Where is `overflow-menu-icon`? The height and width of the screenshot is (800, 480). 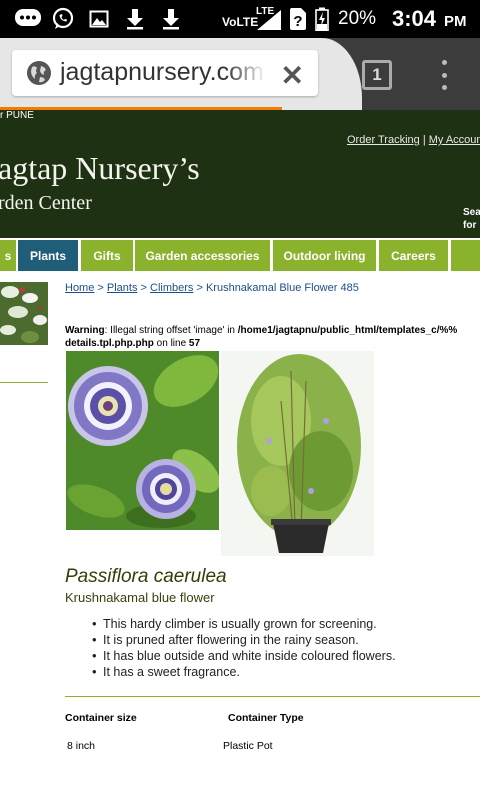 overflow-menu-icon is located at coordinates (444, 75).